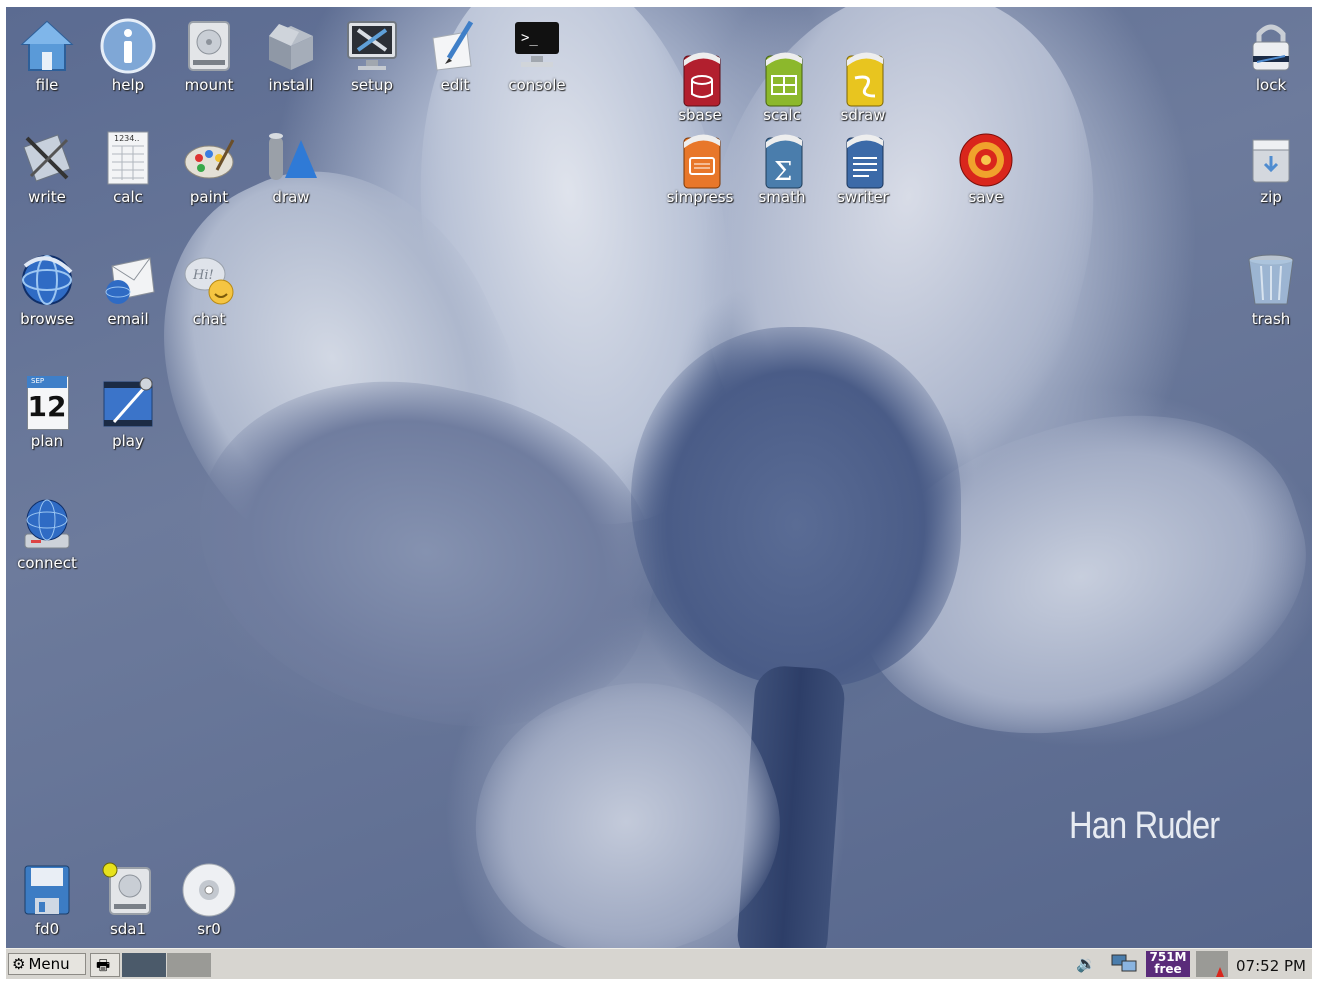 The height and width of the screenshot is (981, 1320). I want to click on shapes-icon, so click(291, 158).